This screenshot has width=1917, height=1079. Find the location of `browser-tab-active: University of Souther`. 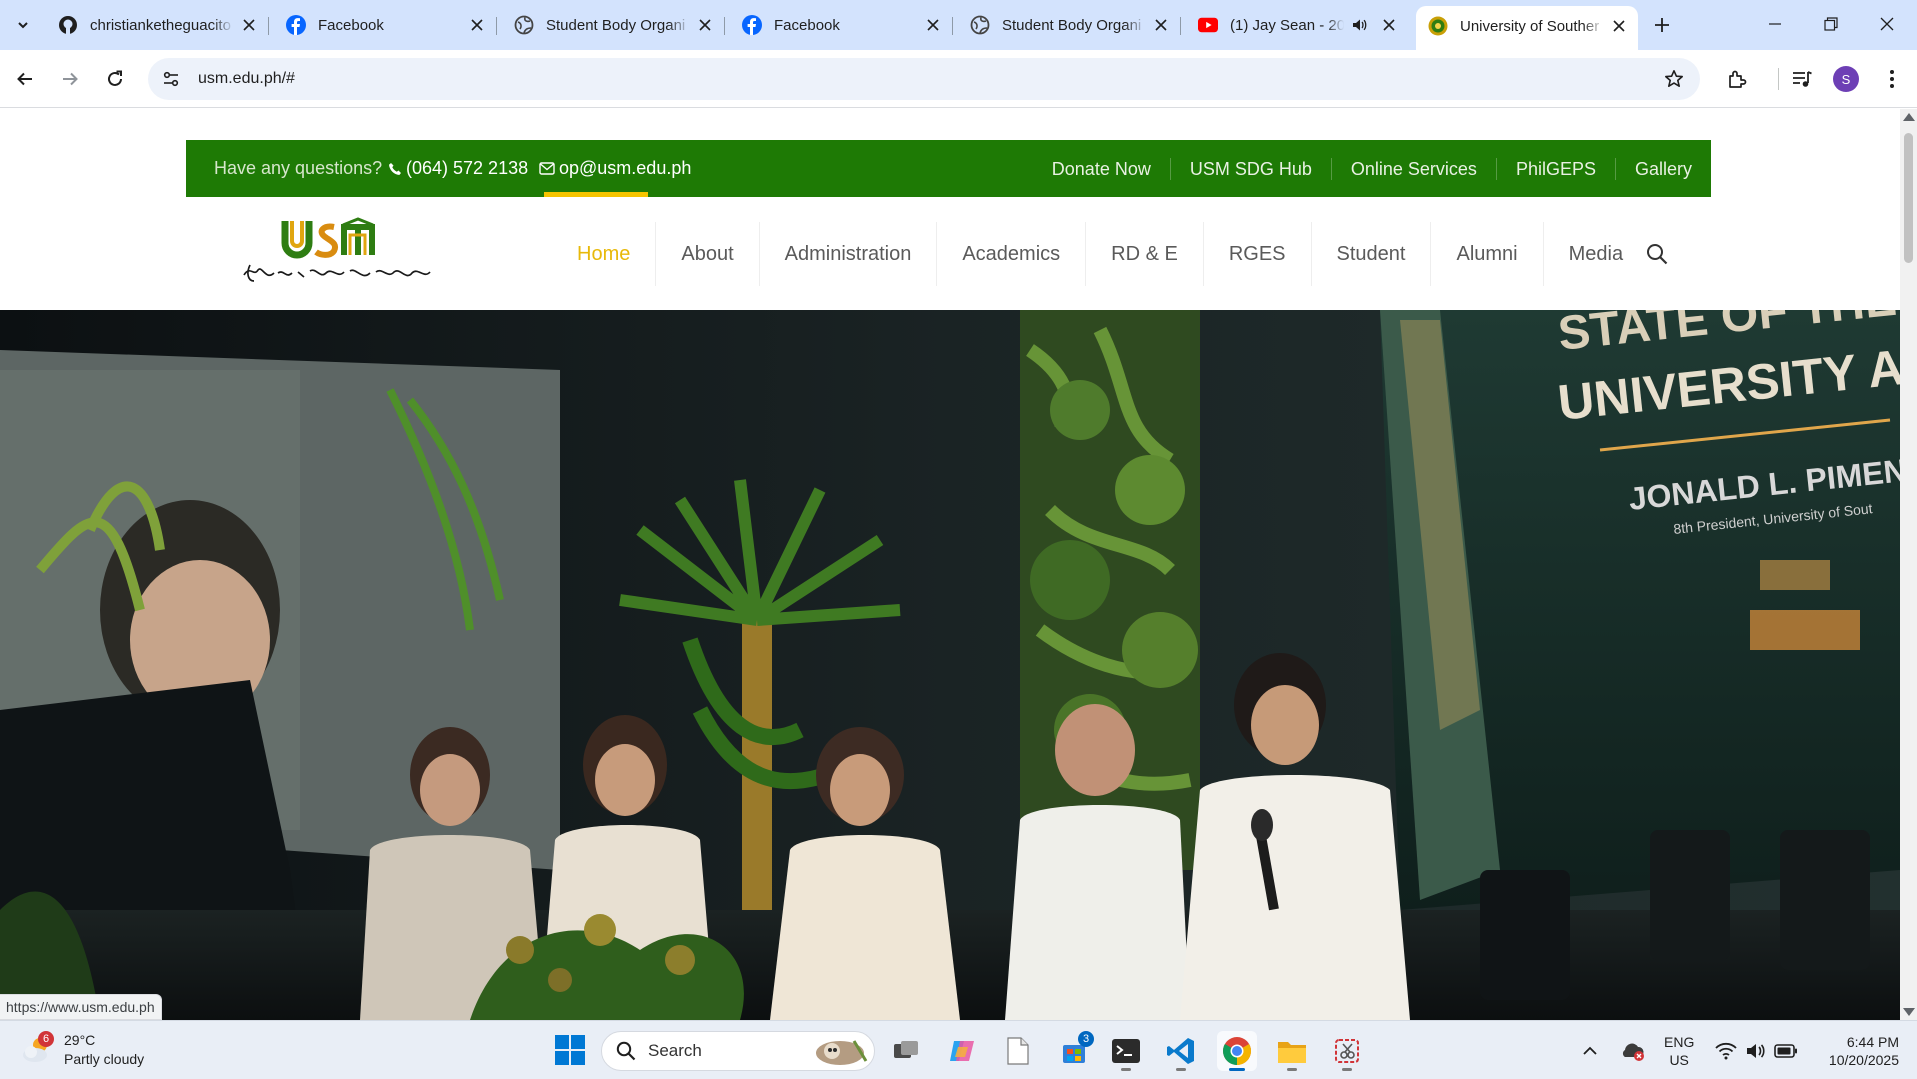

browser-tab-active: University of Souther is located at coordinates (1527, 28).